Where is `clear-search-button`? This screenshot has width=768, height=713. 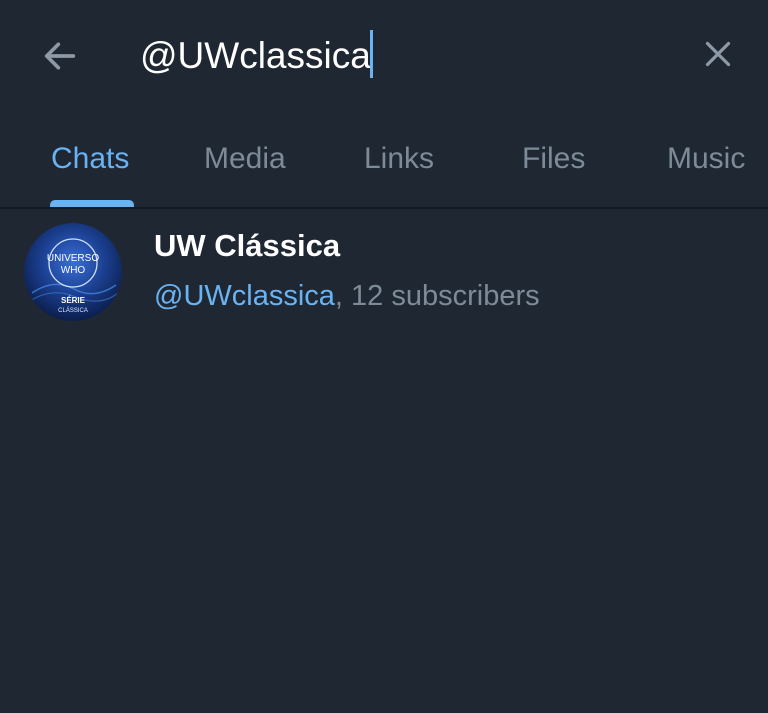
clear-search-button is located at coordinates (718, 54).